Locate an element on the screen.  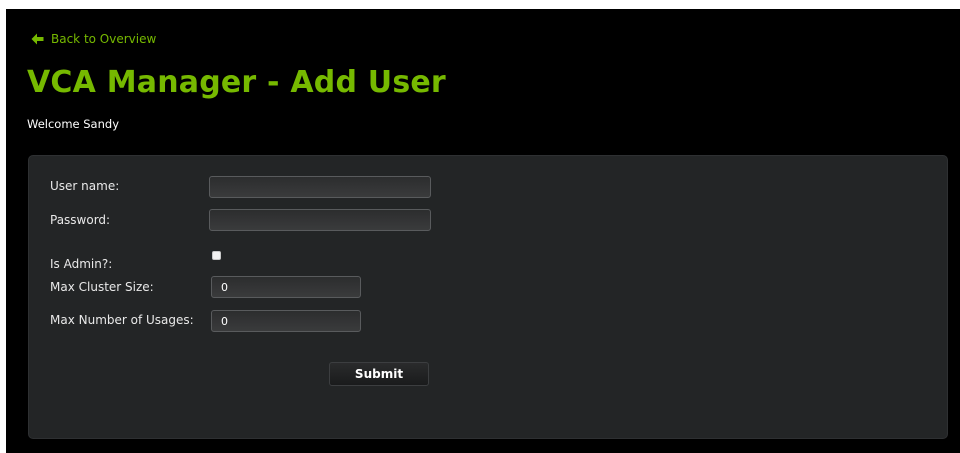
back-to-overview-link: Back to Overview is located at coordinates (93, 39).